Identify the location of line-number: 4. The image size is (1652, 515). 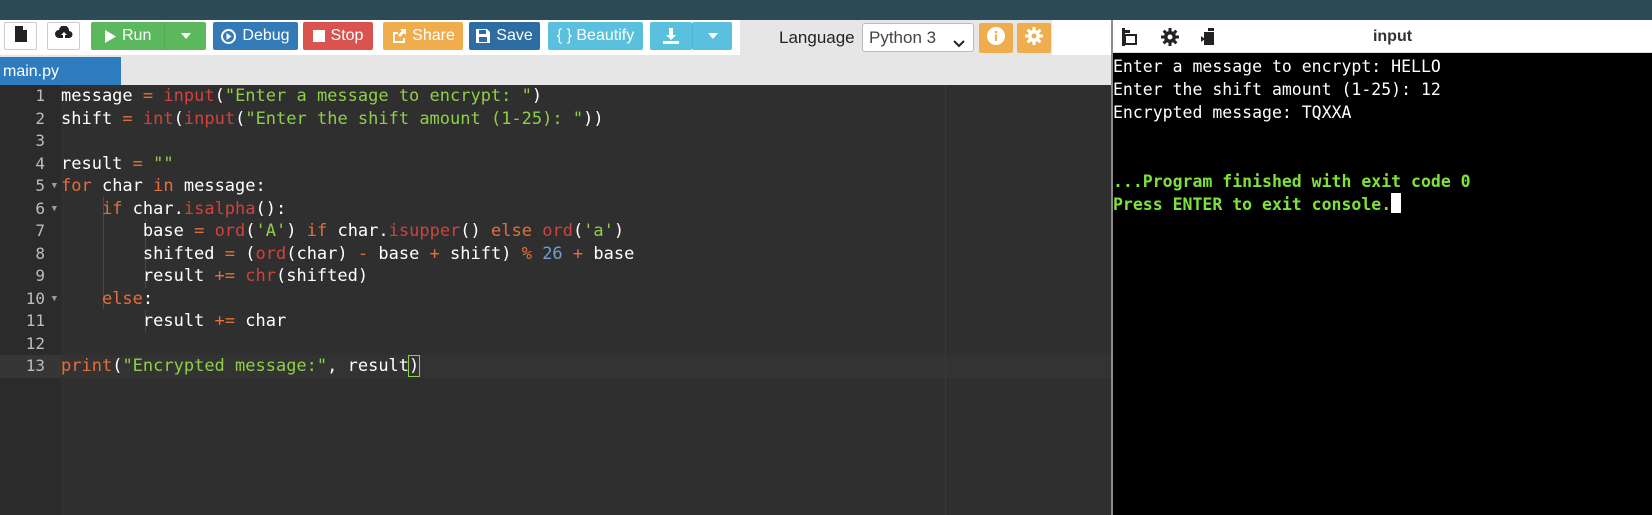
(40, 163).